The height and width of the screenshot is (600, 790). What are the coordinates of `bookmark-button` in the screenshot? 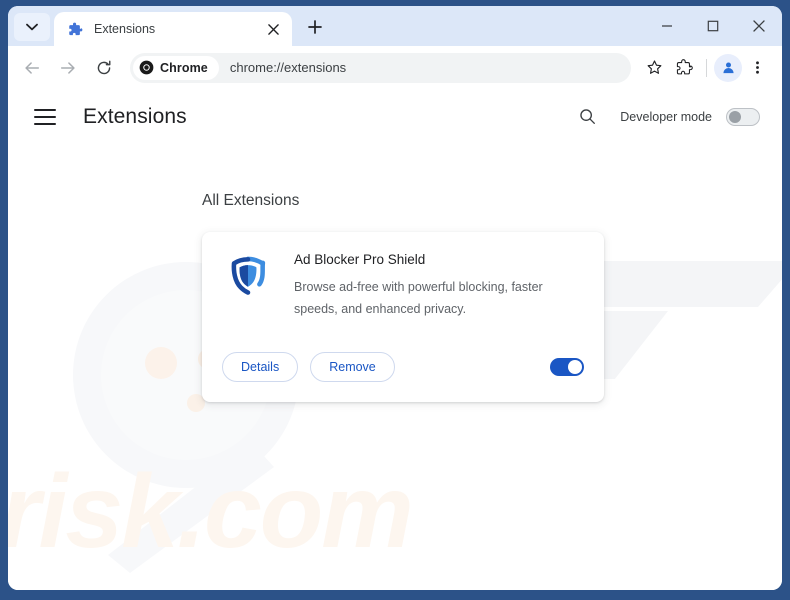 It's located at (654, 68).